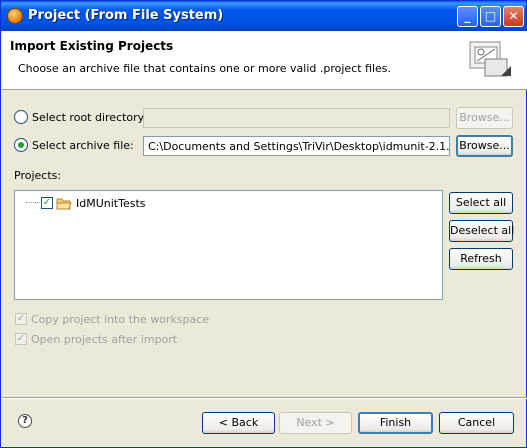 The height and width of the screenshot is (448, 527). Describe the element at coordinates (47, 203) in the screenshot. I see `project-checkbox: ✓` at that location.